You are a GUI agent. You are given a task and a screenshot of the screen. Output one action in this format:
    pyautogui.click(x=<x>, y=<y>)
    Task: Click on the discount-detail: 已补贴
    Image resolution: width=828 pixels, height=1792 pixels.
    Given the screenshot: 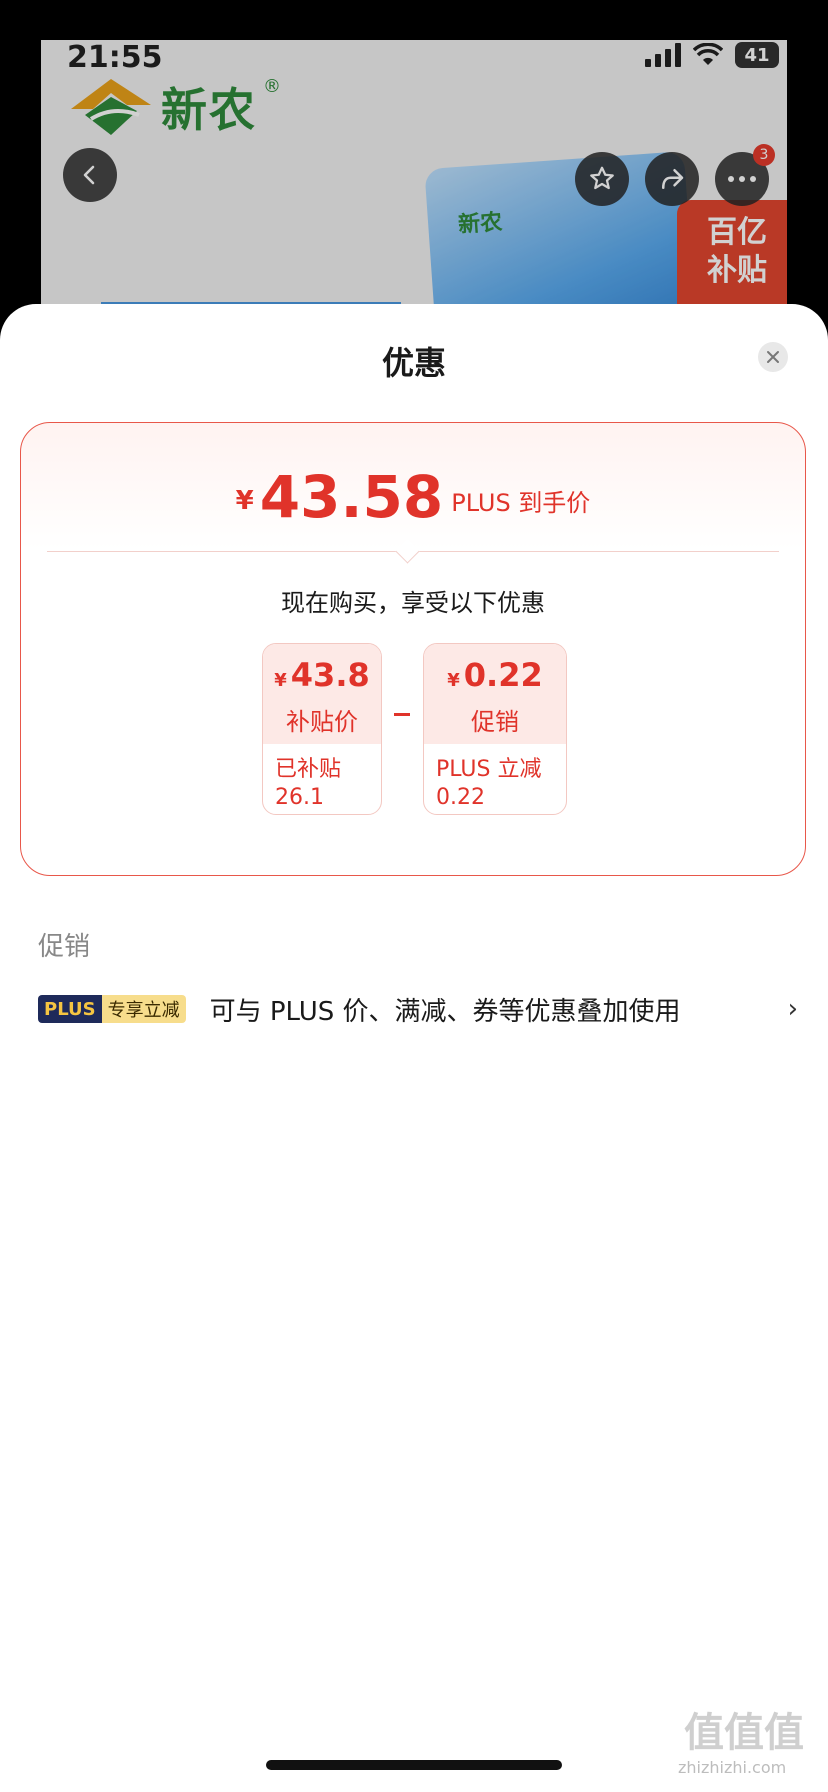 What is the action you would take?
    pyautogui.click(x=308, y=769)
    